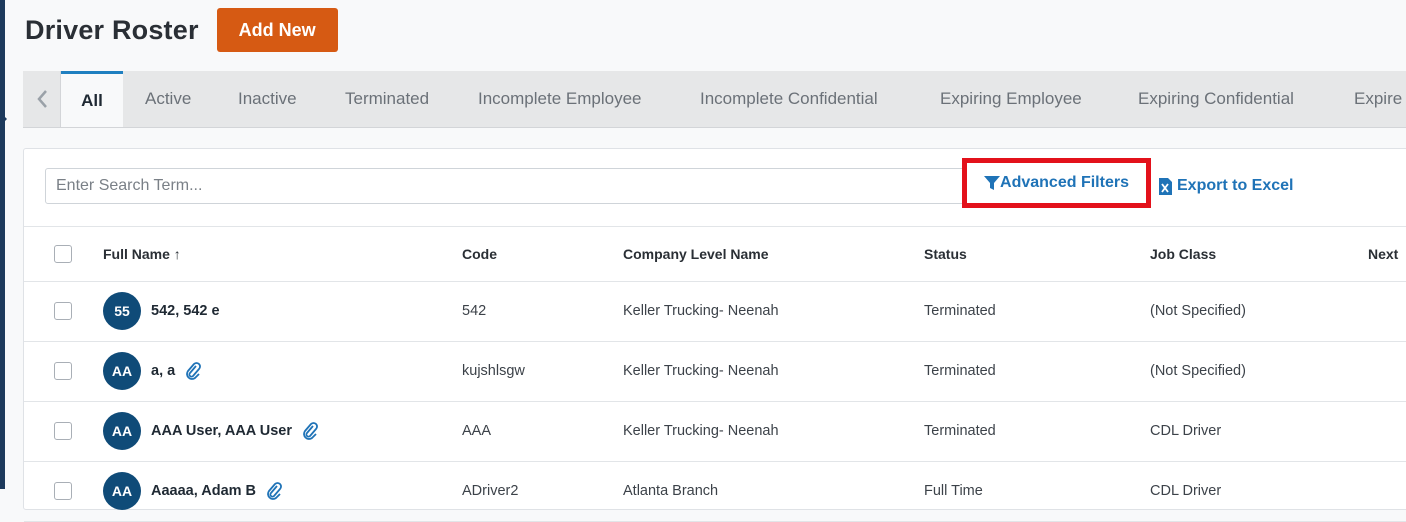  I want to click on excel-file-icon, so click(1165, 186).